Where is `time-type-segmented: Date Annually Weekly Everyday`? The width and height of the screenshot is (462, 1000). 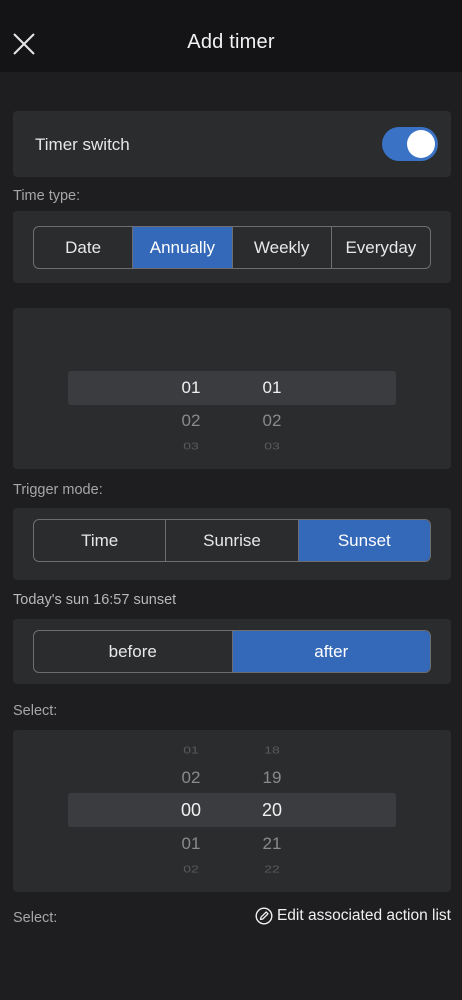 time-type-segmented: Date Annually Weekly Everyday is located at coordinates (232, 247).